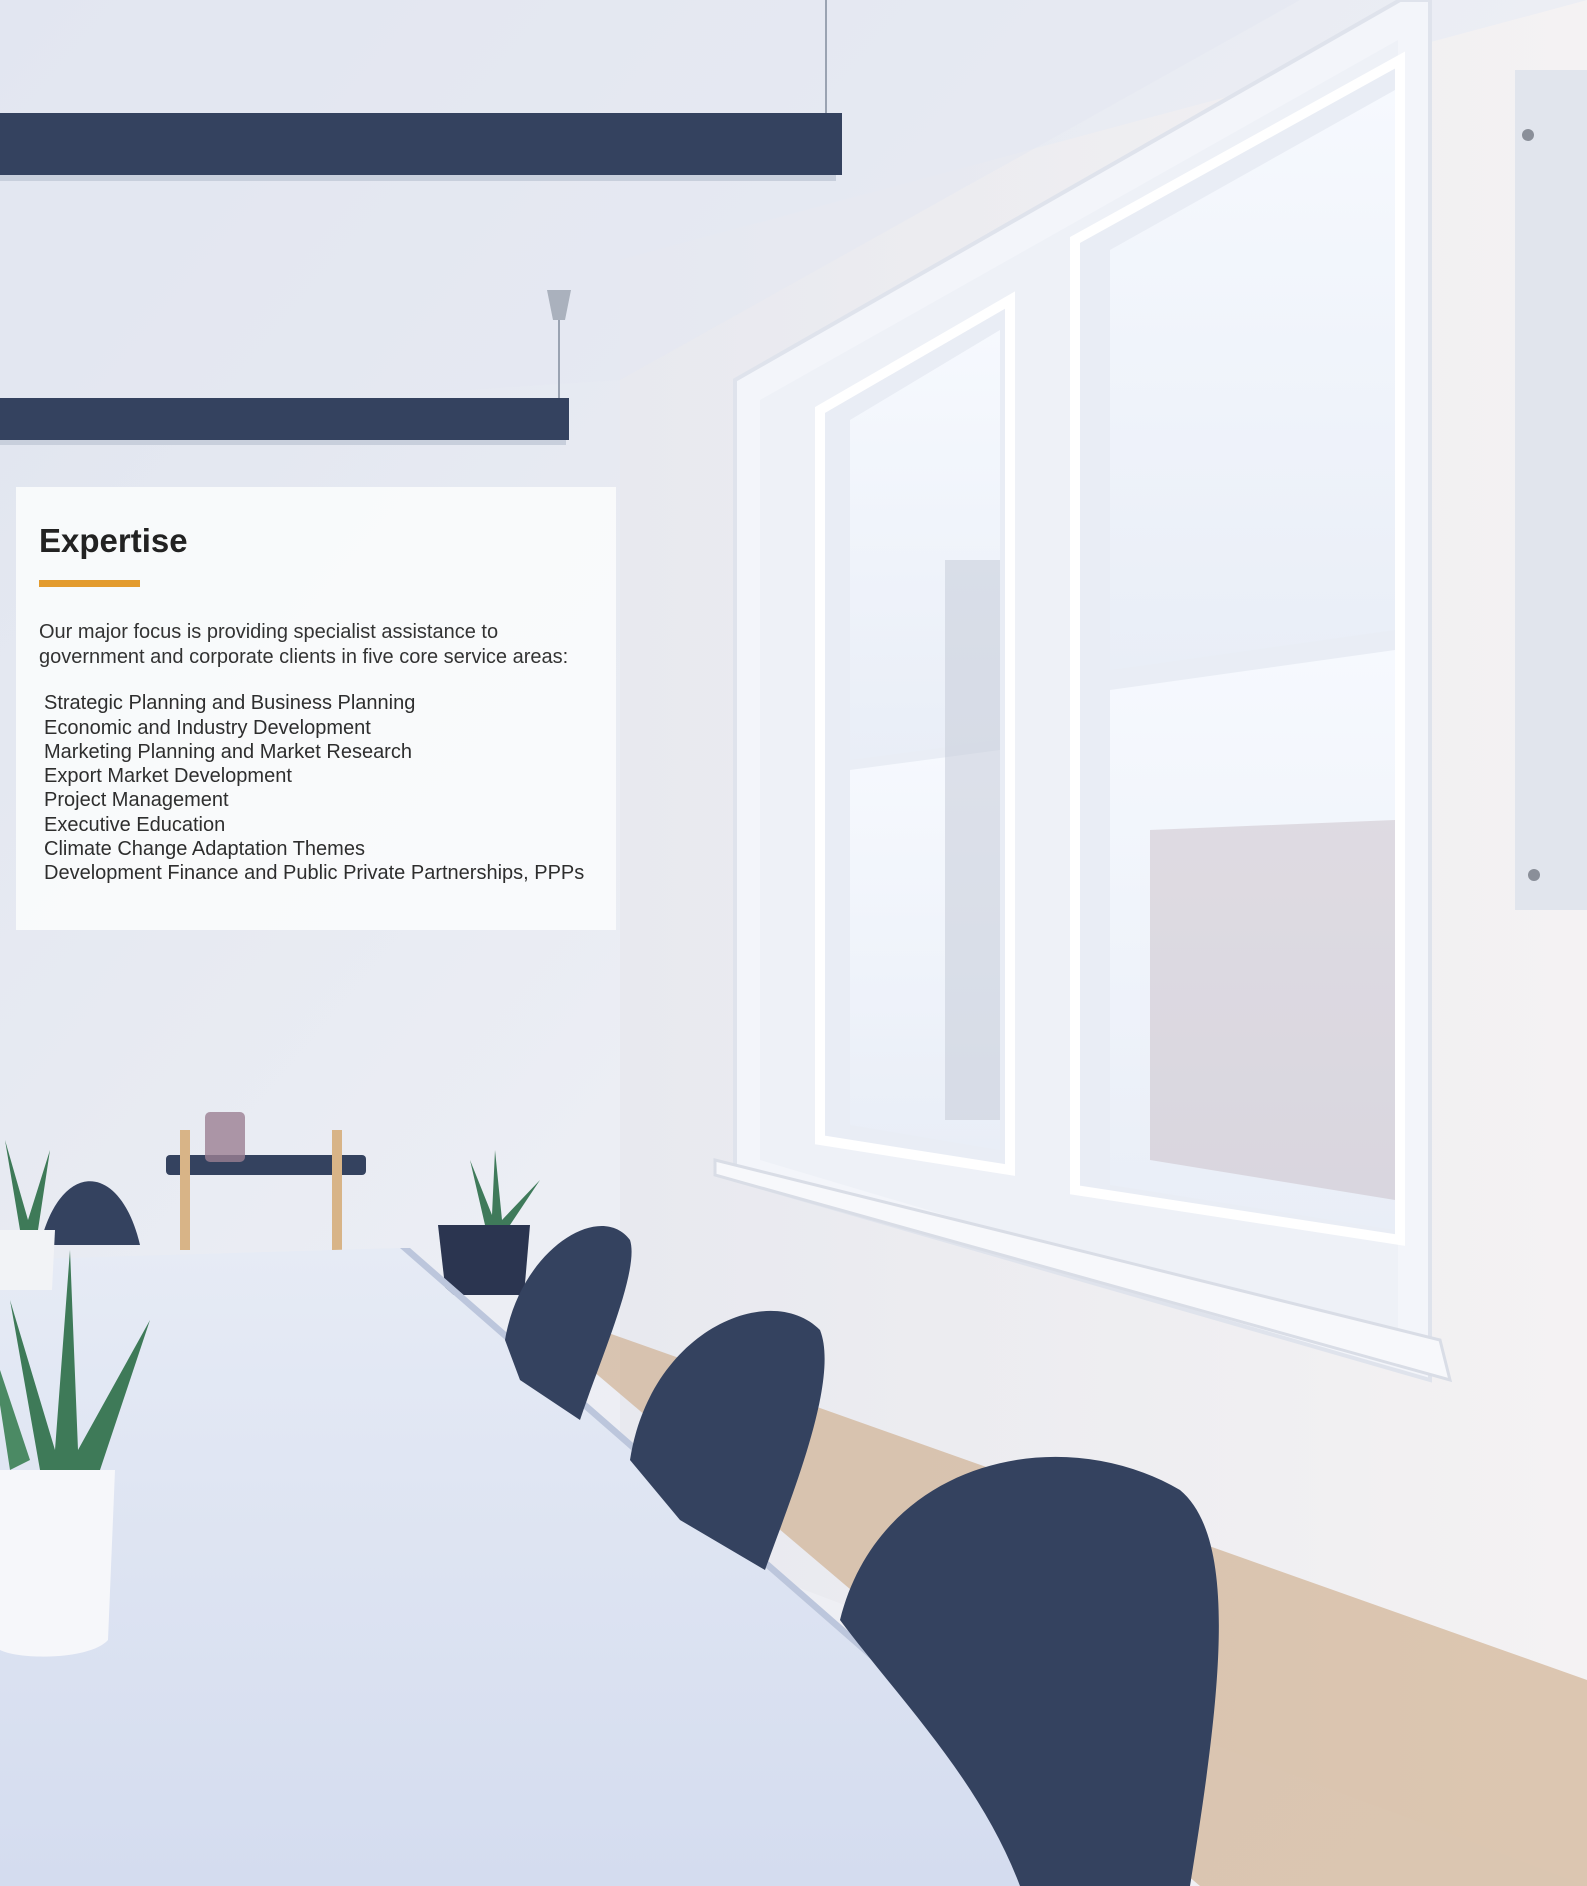 The width and height of the screenshot is (1587, 1886). Describe the element at coordinates (230, 703) in the screenshot. I see `service-item: Strategic Planning and Business Planning` at that location.